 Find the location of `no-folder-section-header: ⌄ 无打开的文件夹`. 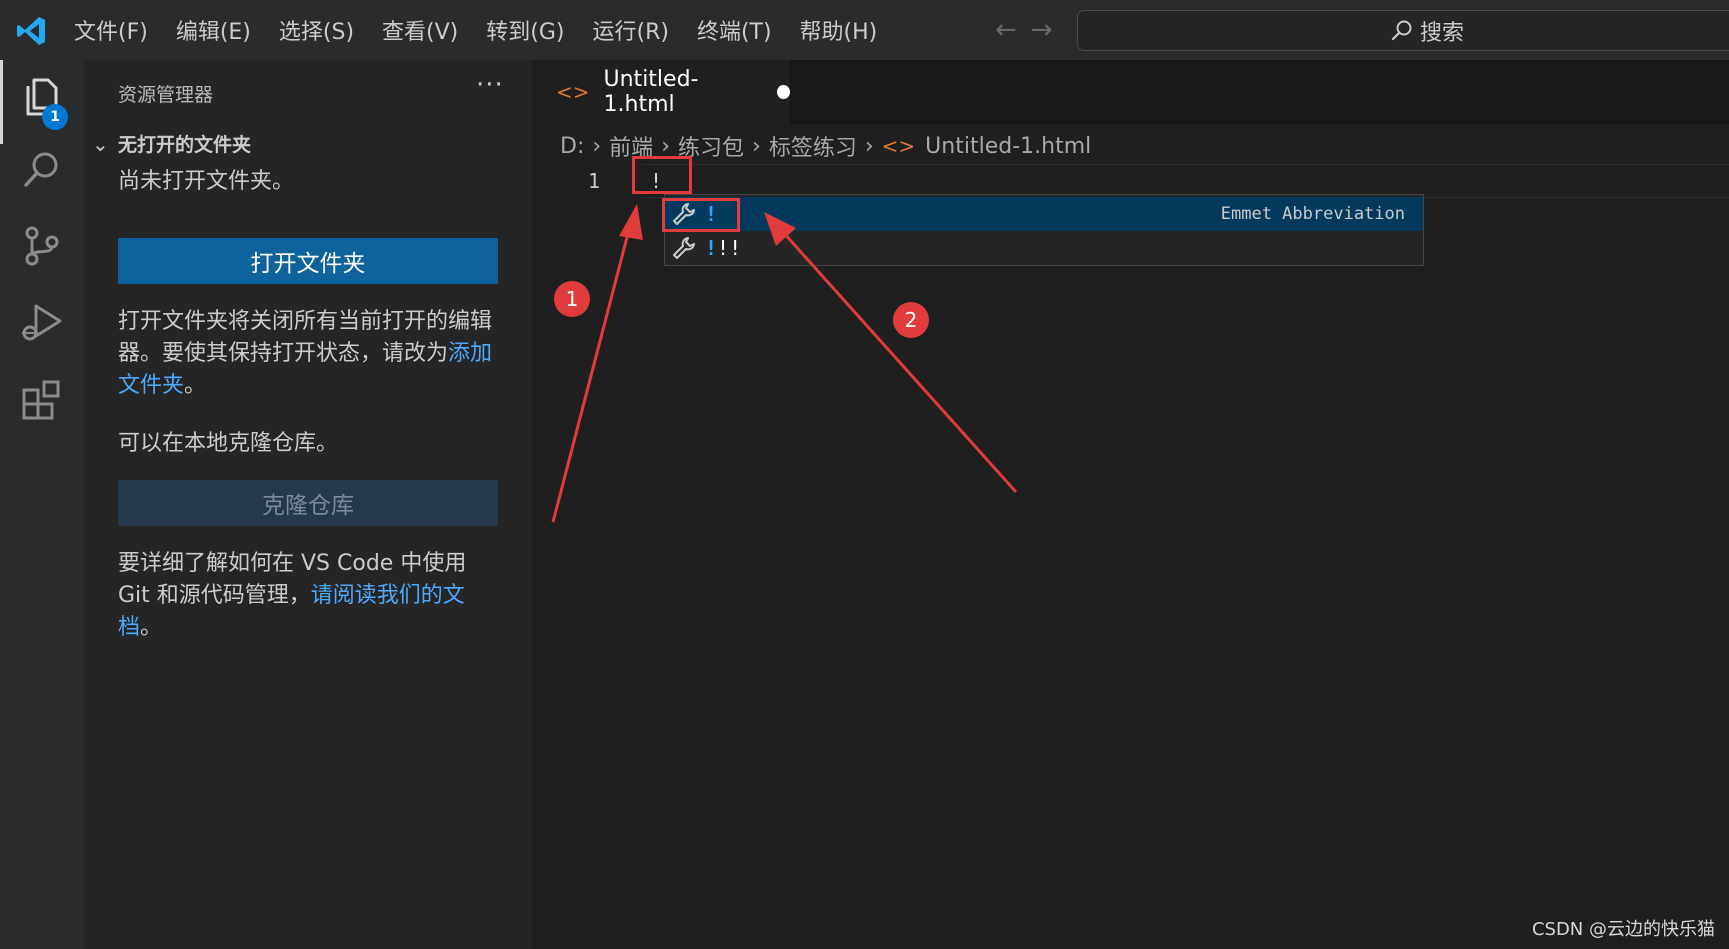

no-folder-section-header: ⌄ 无打开的文件夹 is located at coordinates (171, 143).